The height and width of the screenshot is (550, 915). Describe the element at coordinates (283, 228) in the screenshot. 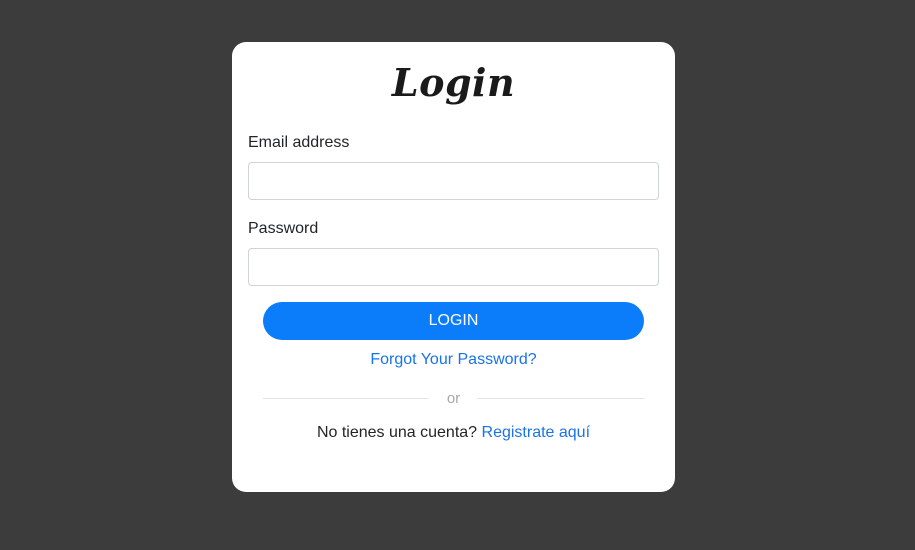

I see `password-label: Password` at that location.